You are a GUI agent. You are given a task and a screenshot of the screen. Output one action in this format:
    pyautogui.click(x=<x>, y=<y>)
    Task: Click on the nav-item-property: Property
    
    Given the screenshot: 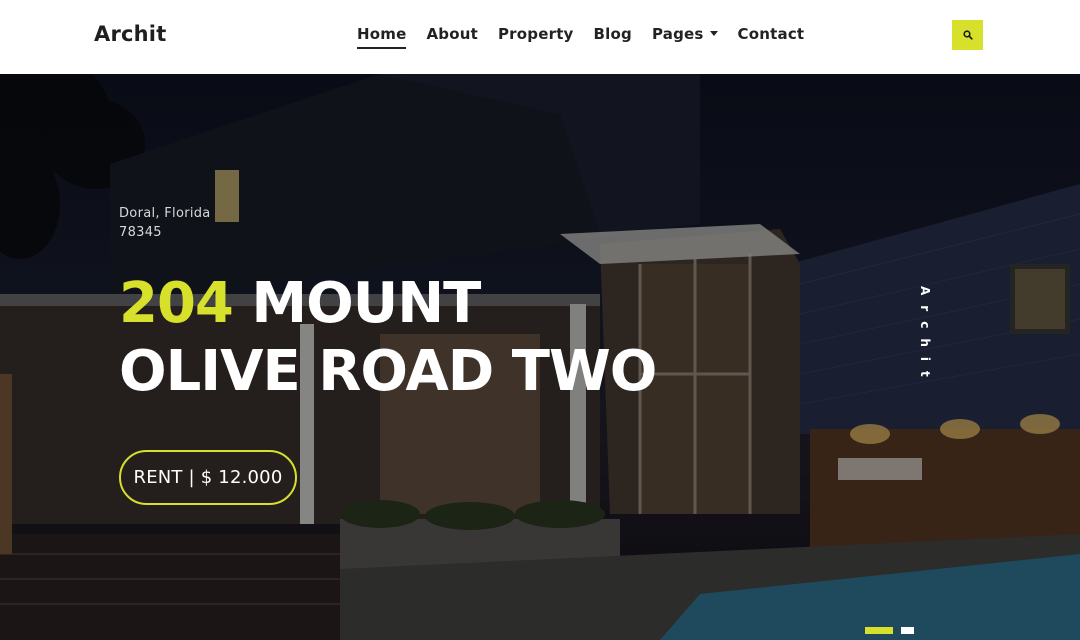 What is the action you would take?
    pyautogui.click(x=536, y=37)
    